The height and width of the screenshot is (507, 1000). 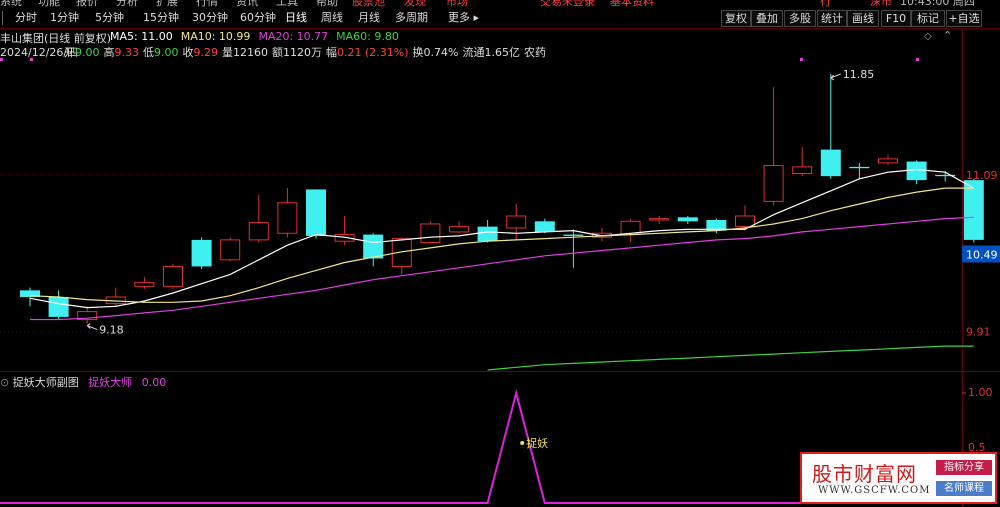 What do you see at coordinates (110, 382) in the screenshot?
I see `sub-chart-indicator: 捉妖大师` at bounding box center [110, 382].